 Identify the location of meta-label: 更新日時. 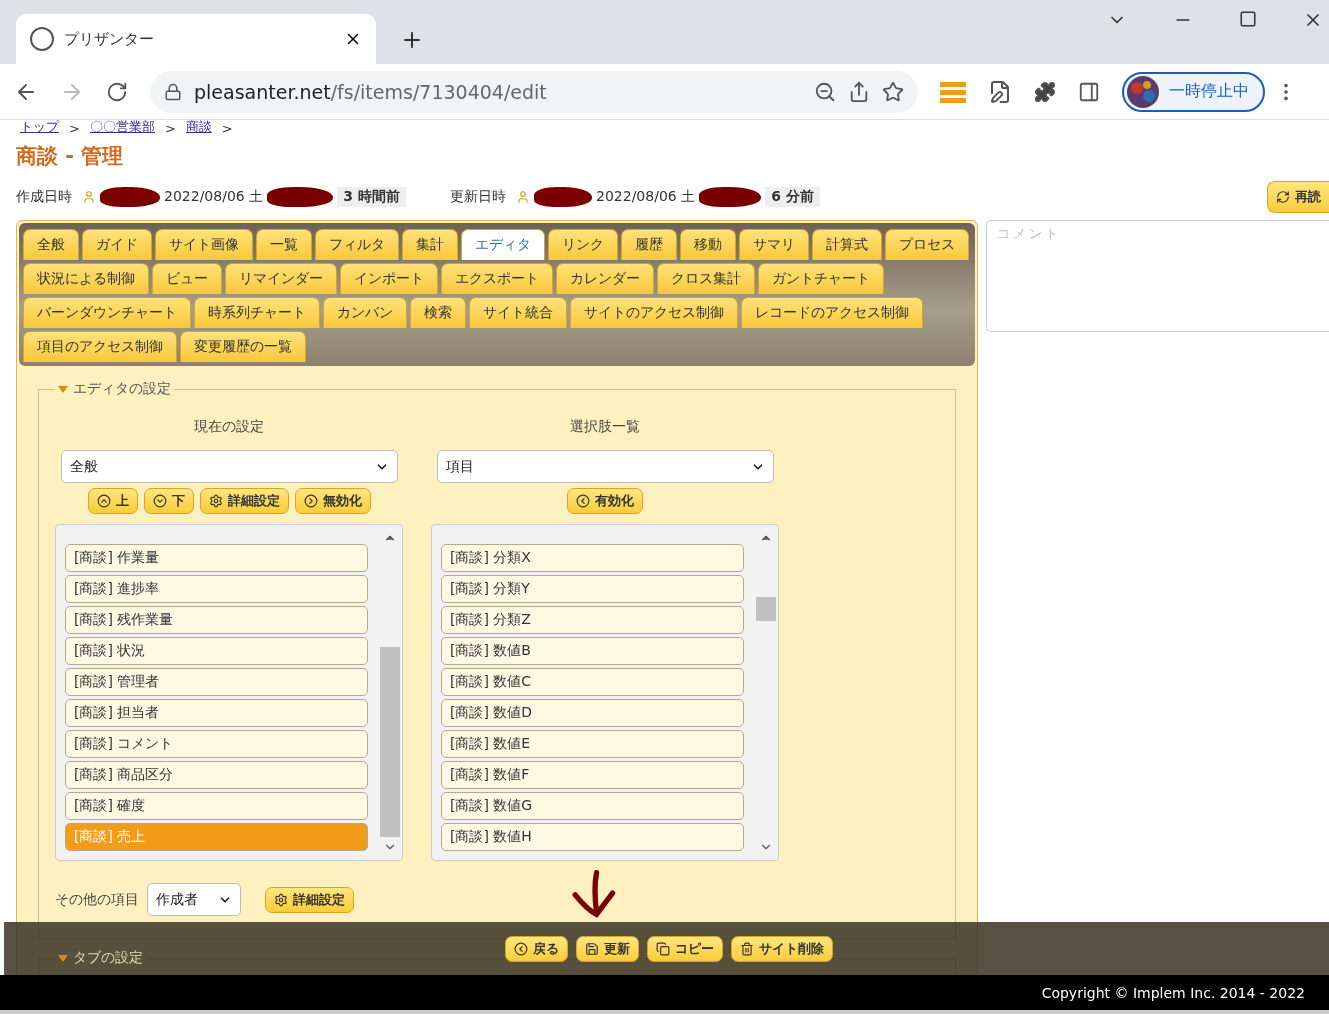
(478, 197).